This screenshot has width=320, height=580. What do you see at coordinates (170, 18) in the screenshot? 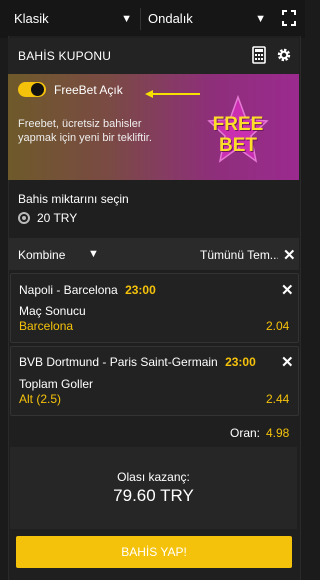
I see `odds-format-value: Ondalık` at bounding box center [170, 18].